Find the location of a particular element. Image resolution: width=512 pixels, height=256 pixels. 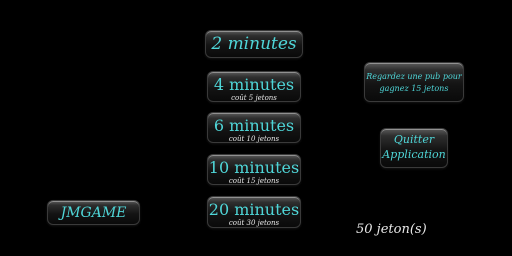

watch-ad-label-line2: gagnez 15 jetons is located at coordinates (414, 88).